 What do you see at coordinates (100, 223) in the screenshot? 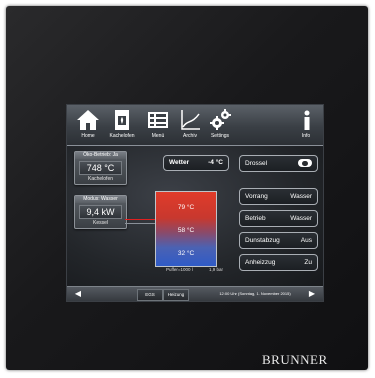
I see `kessel-label: Kessel` at bounding box center [100, 223].